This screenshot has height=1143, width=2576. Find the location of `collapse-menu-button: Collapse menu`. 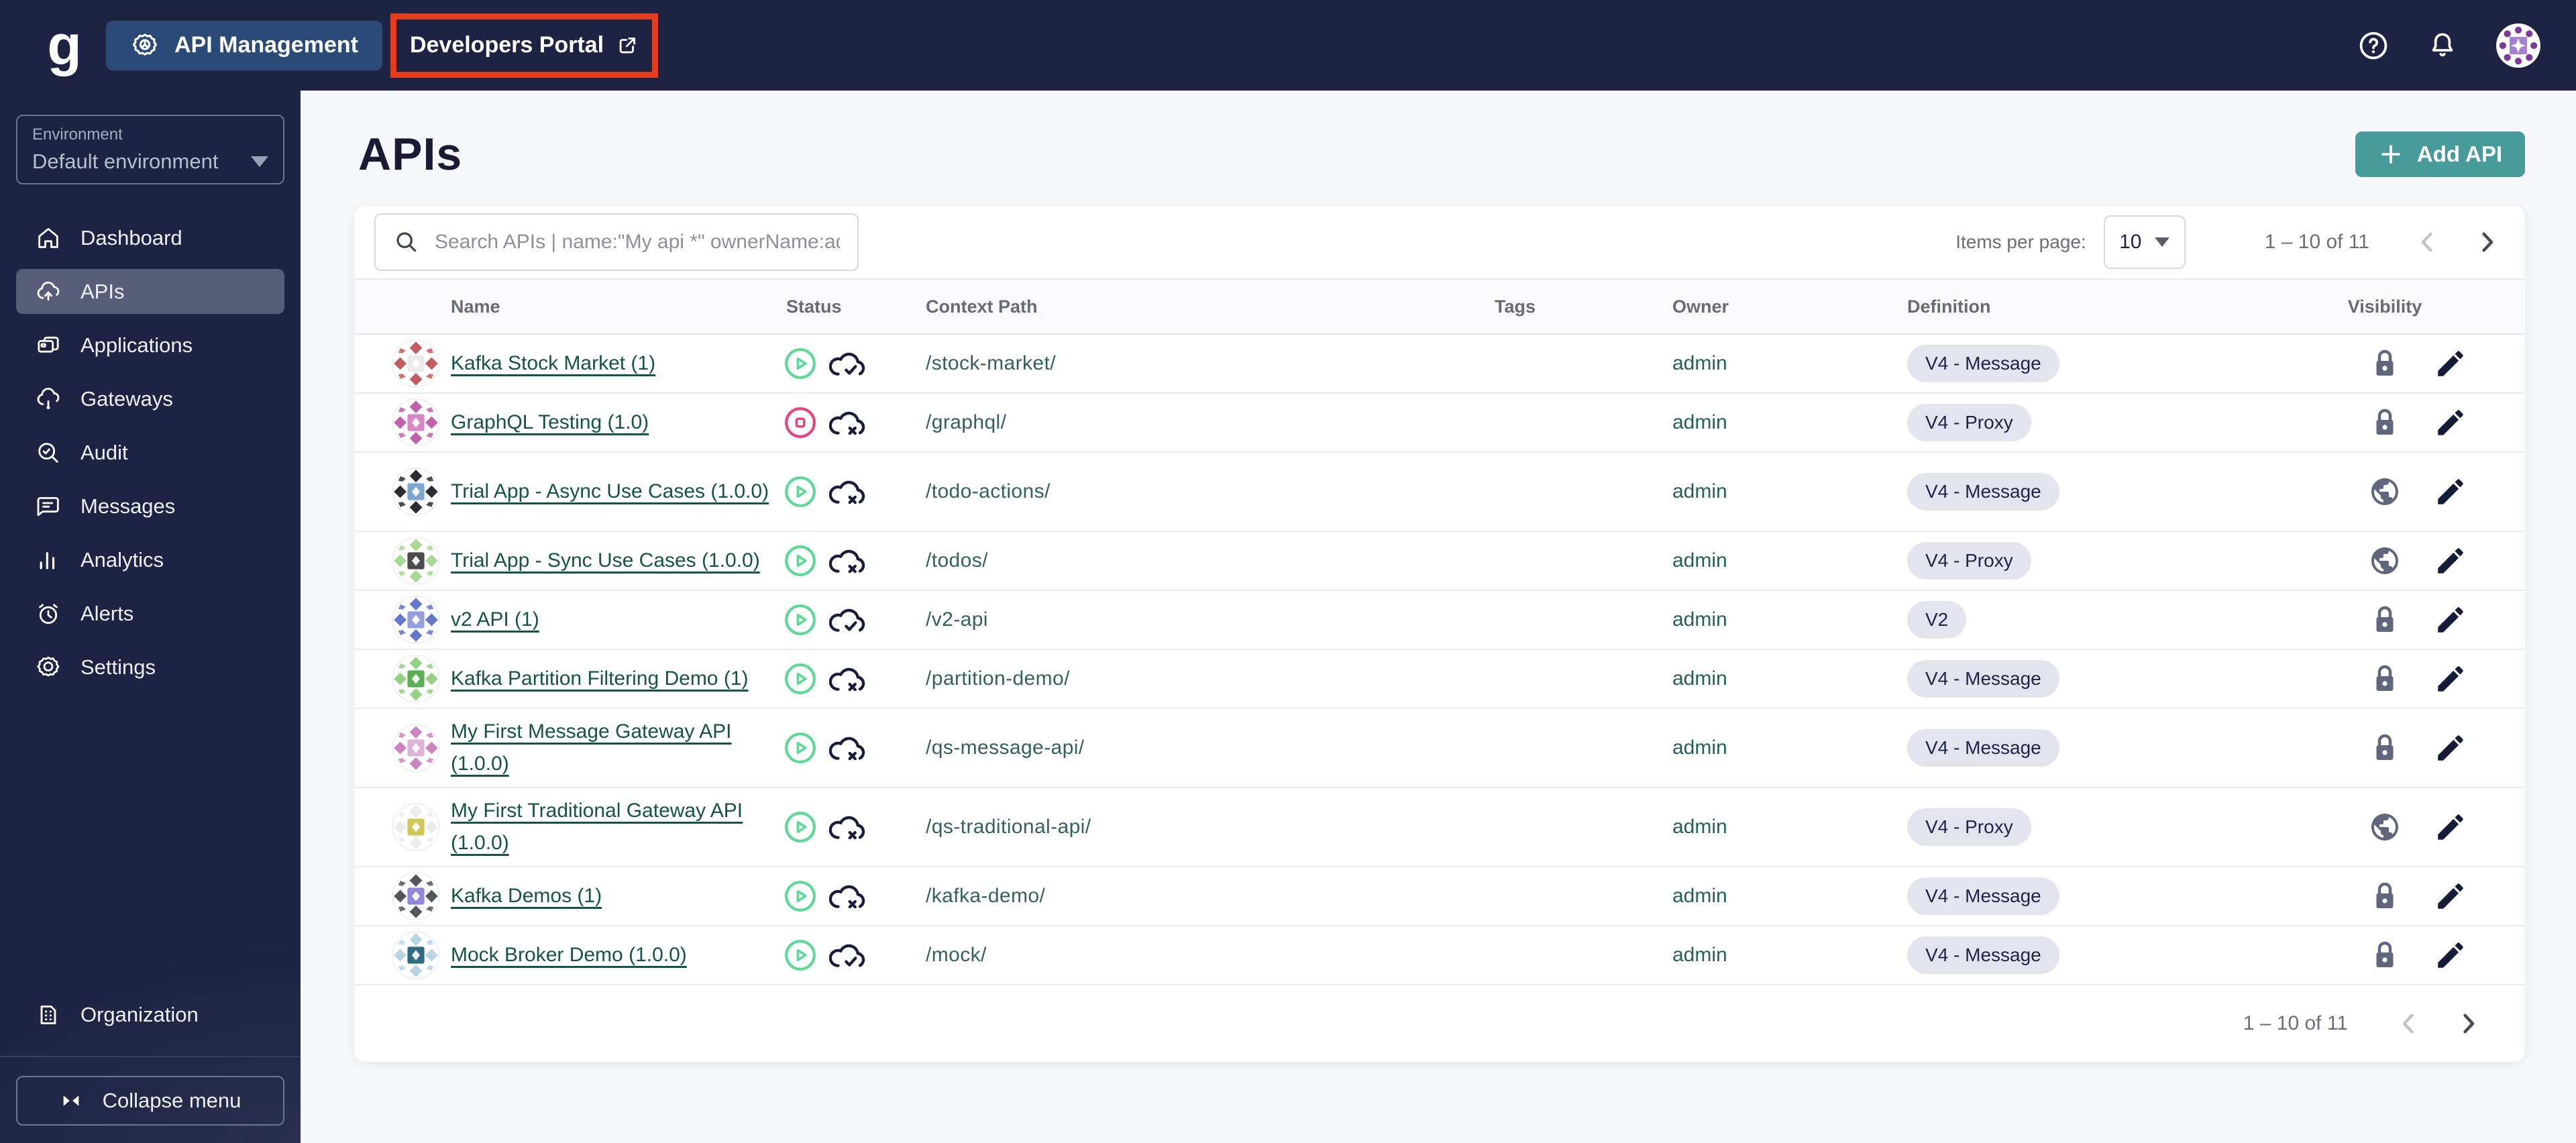

collapse-menu-button: Collapse menu is located at coordinates (150, 1101).